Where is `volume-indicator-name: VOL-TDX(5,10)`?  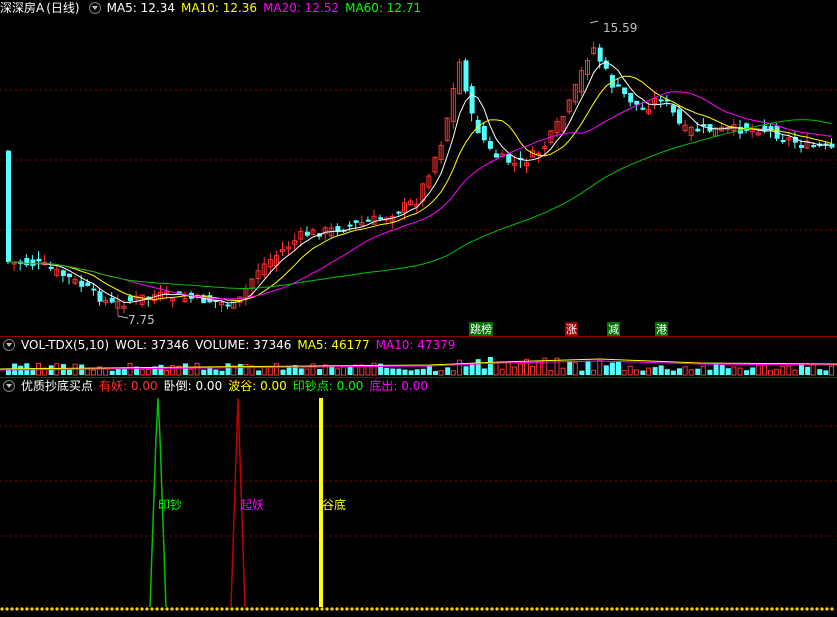
volume-indicator-name: VOL-TDX(5,10) is located at coordinates (65, 345).